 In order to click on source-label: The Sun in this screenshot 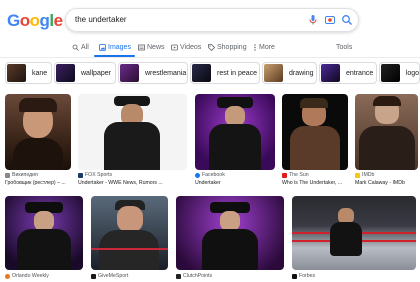, I will do `click(299, 175)`.